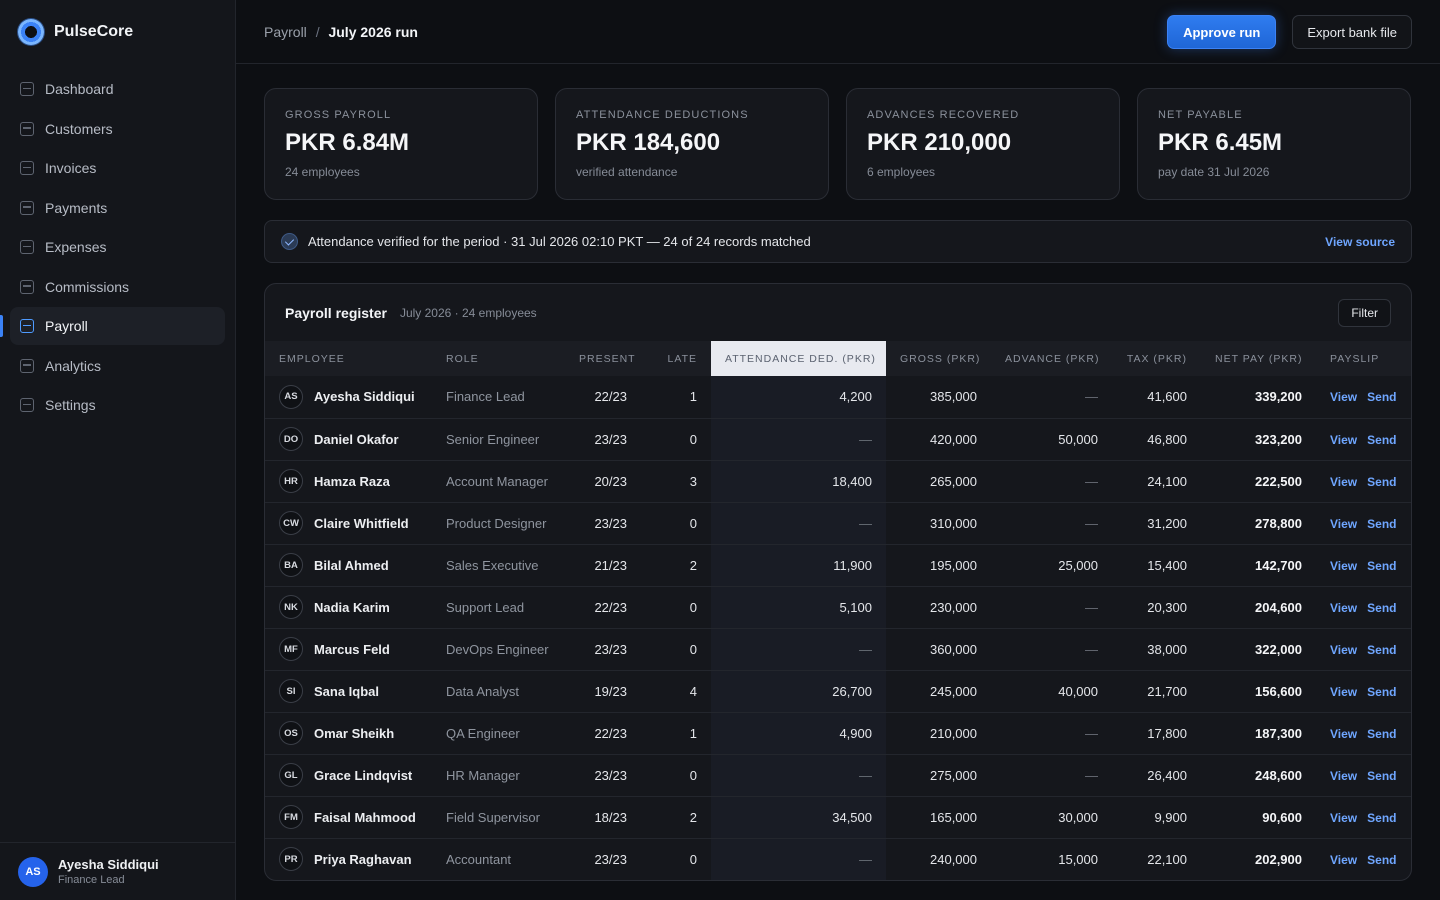 The height and width of the screenshot is (900, 1440). Describe the element at coordinates (798, 607) in the screenshot. I see `attendance-deduction-cell: 5,100` at that location.